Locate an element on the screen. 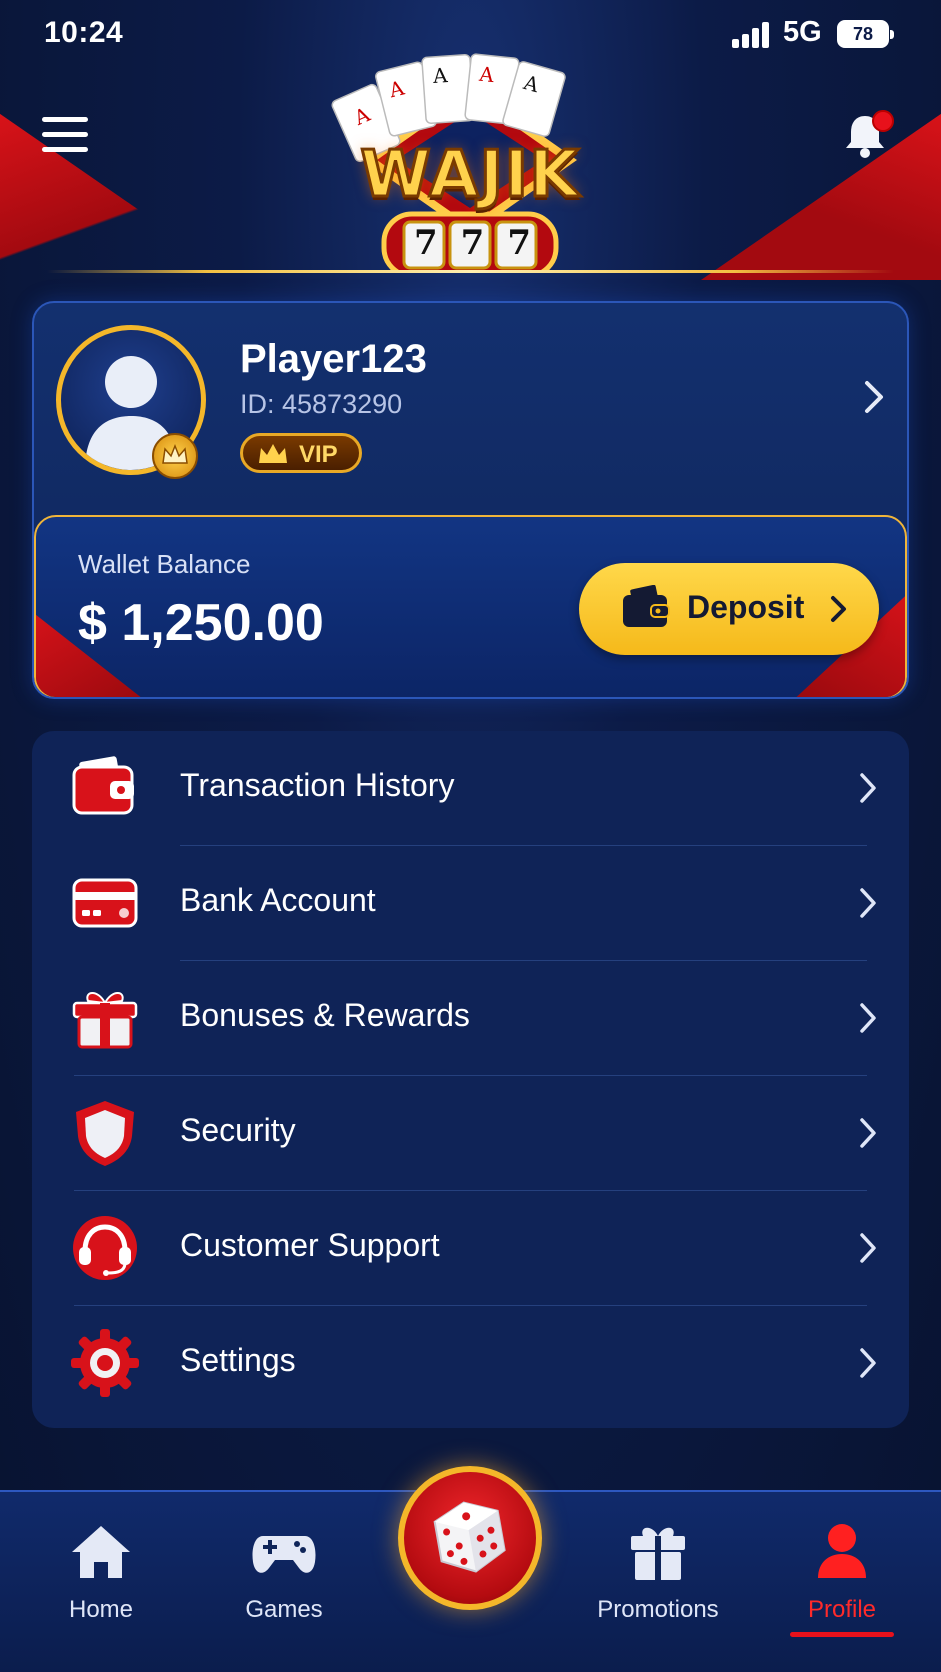 The height and width of the screenshot is (1672, 941). nav-label: Games is located at coordinates (284, 1609).